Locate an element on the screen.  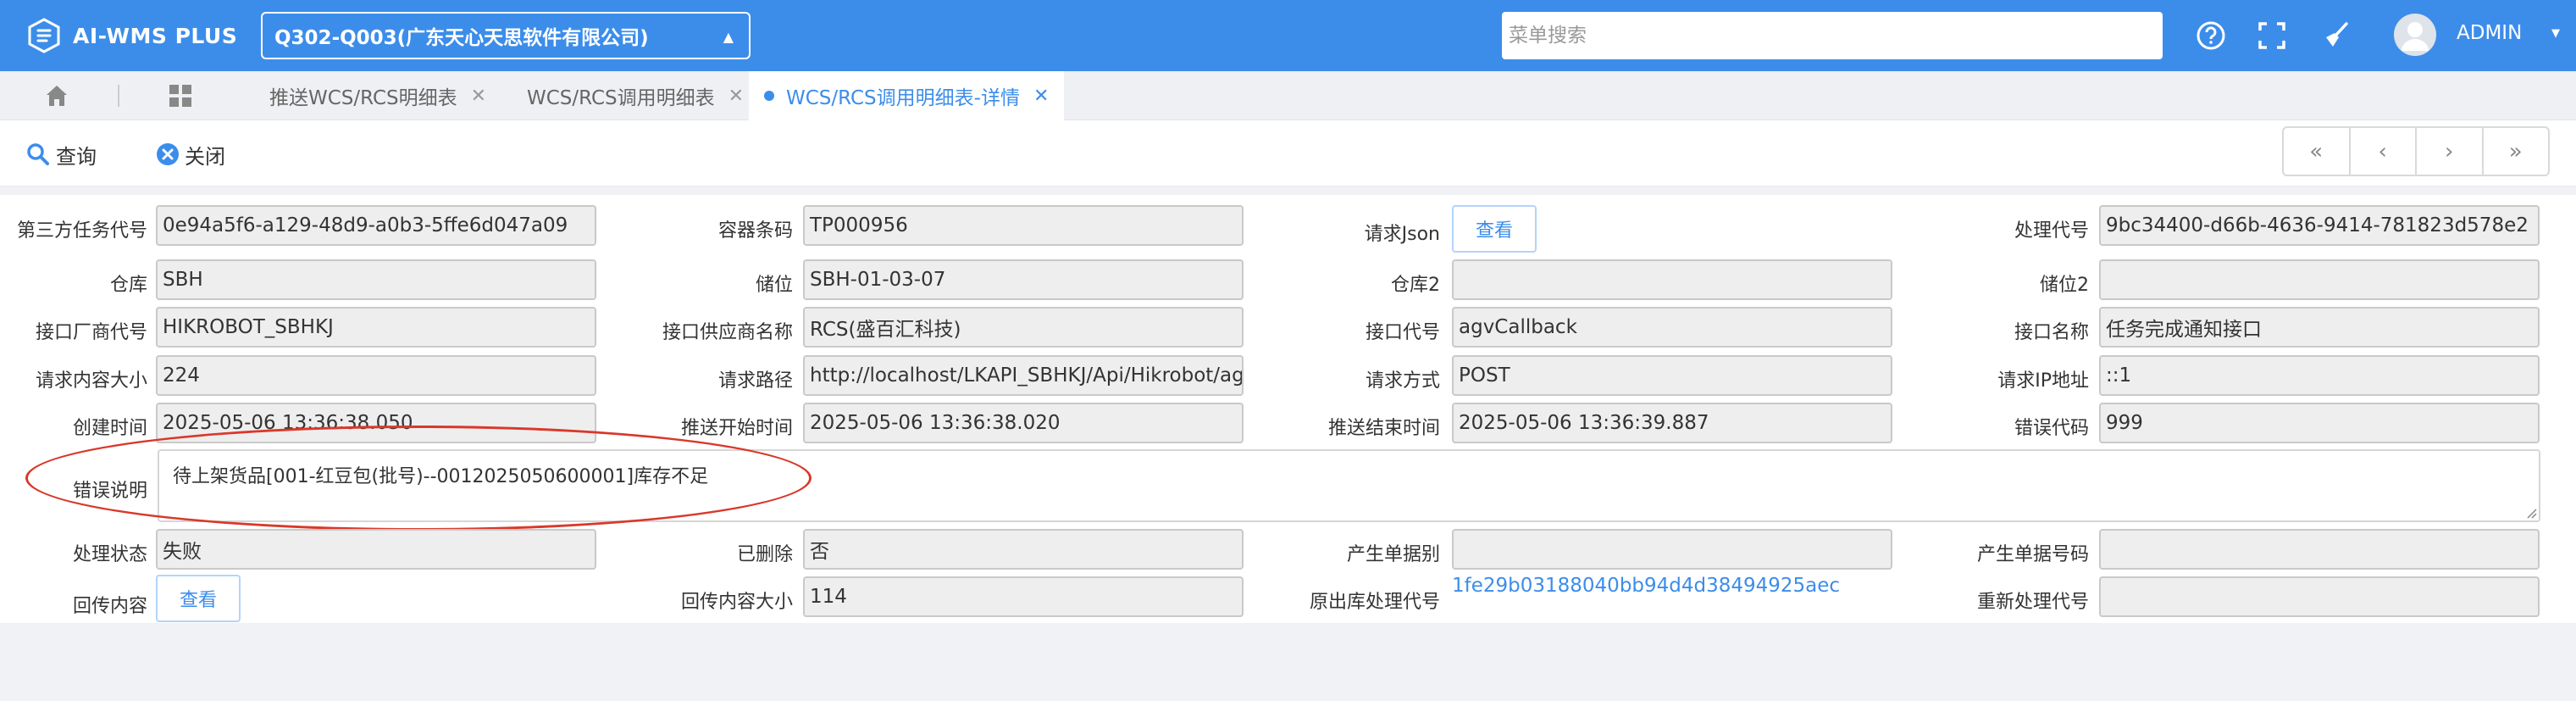
search-icon is located at coordinates (38, 155).